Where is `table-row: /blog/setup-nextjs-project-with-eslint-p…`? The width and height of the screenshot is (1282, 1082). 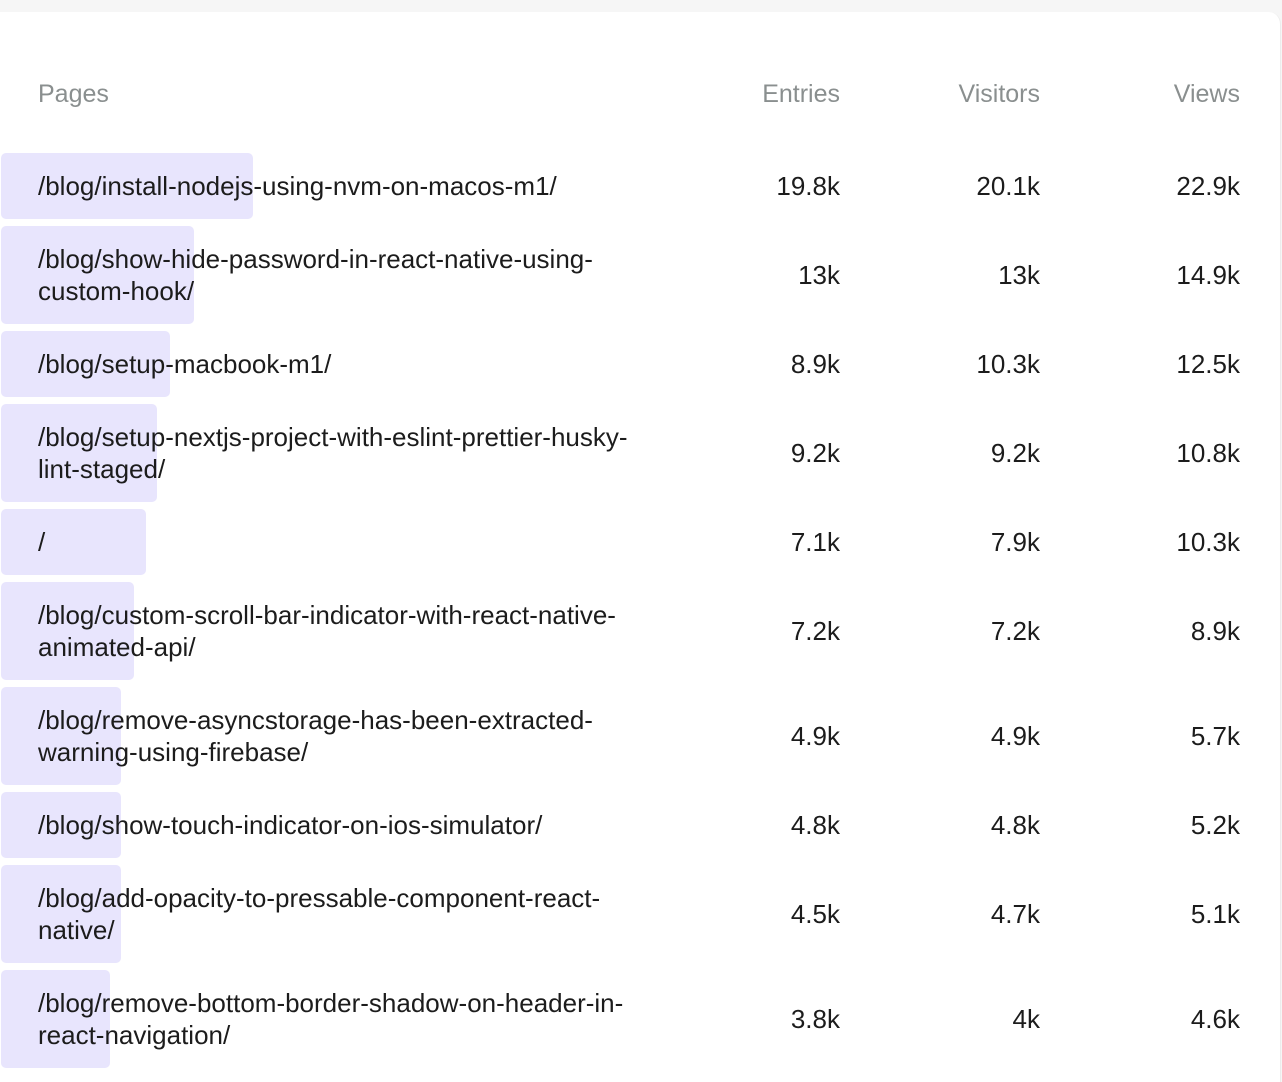
table-row: /blog/setup-nextjs-project-with-eslint-p… is located at coordinates (640, 453).